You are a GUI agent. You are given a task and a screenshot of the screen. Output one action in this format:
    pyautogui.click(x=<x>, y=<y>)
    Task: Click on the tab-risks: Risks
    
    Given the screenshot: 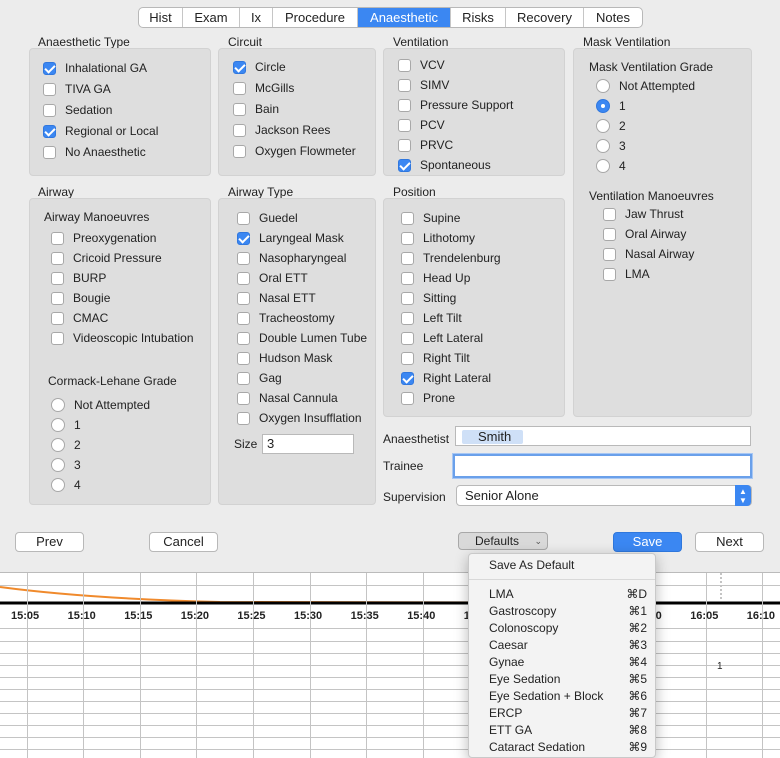 What is the action you would take?
    pyautogui.click(x=478, y=17)
    